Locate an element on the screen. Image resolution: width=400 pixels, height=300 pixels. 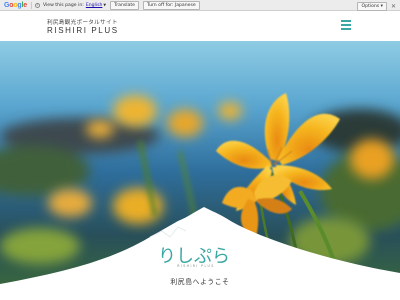
hamburger-menu-icon is located at coordinates (346, 26).